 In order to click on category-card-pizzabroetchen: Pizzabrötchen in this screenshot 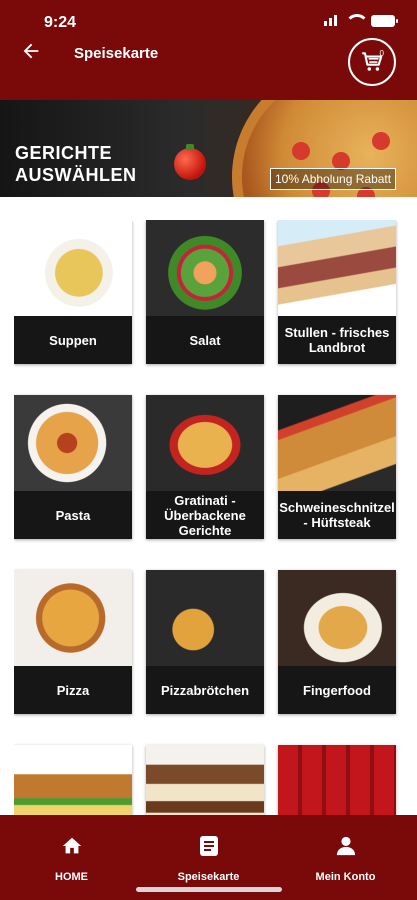, I will do `click(205, 642)`.